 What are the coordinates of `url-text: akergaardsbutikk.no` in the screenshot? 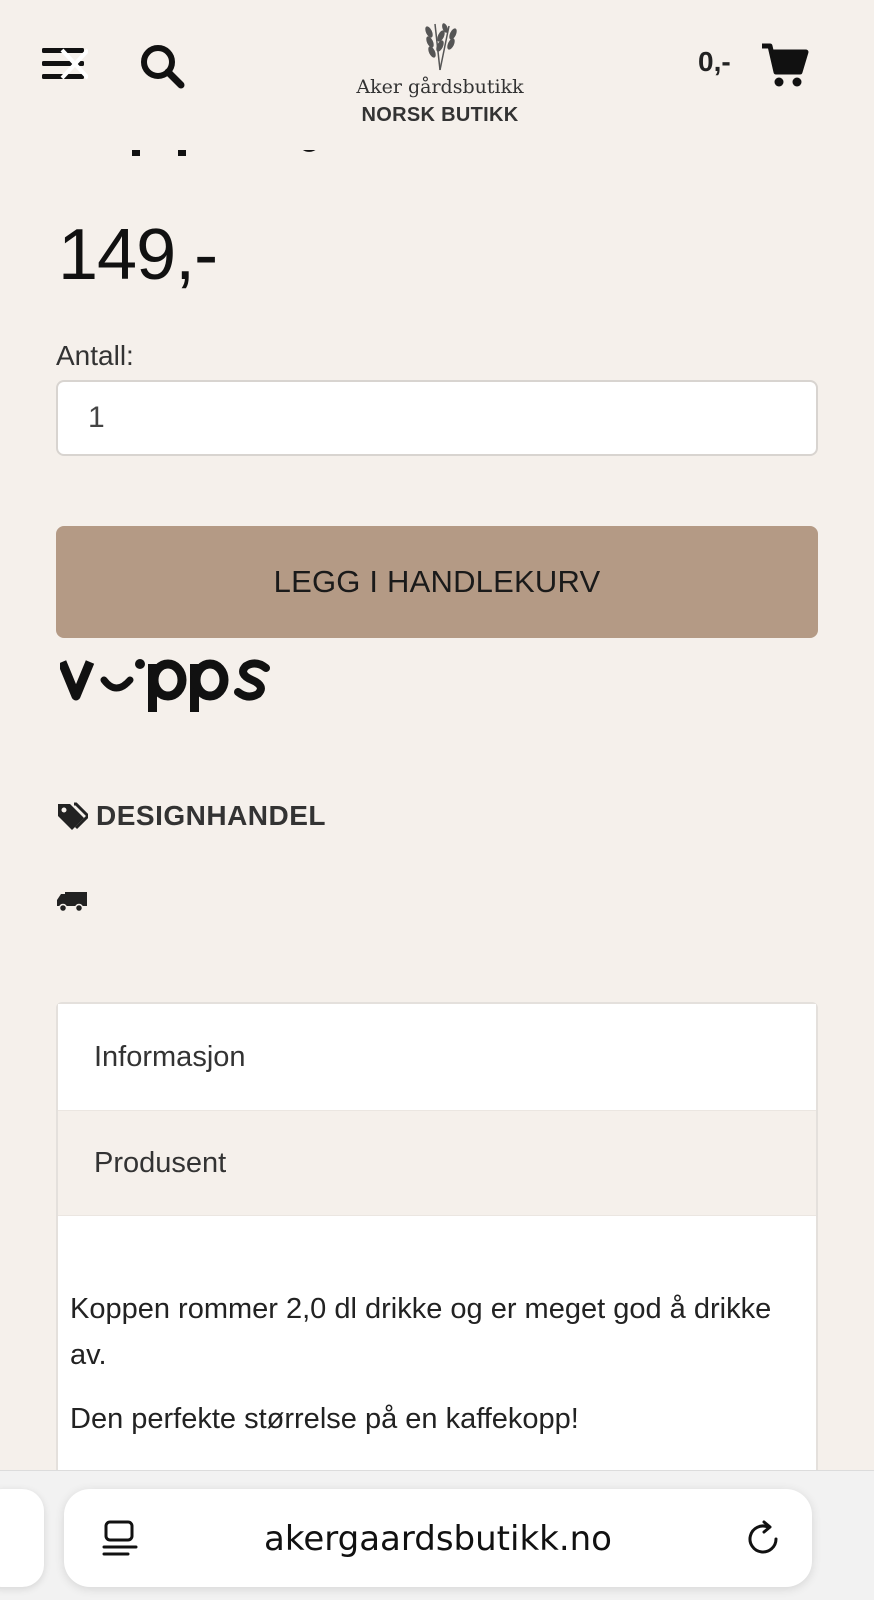 It's located at (438, 1539).